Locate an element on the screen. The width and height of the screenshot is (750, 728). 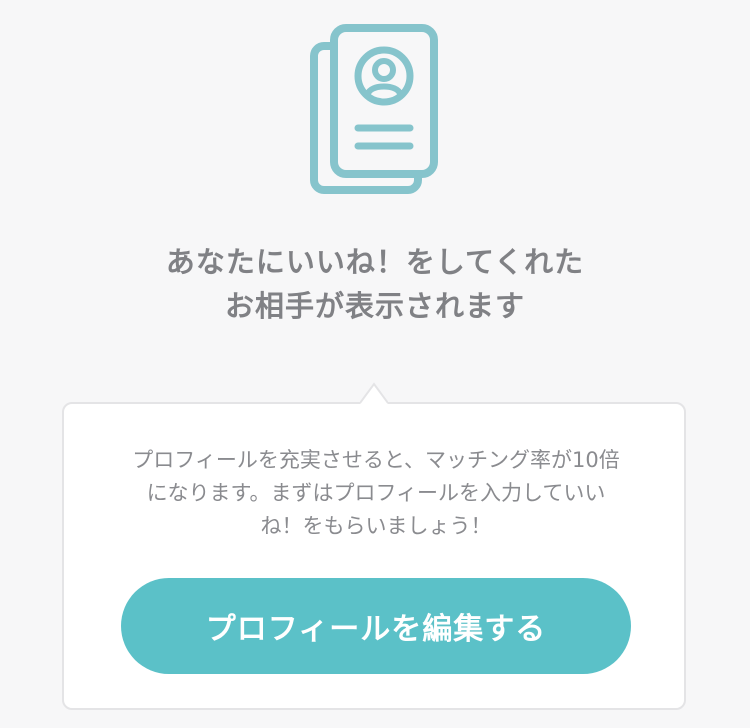
tip-line-2: になります。まずはプロフィールを入力していい is located at coordinates (376, 493).